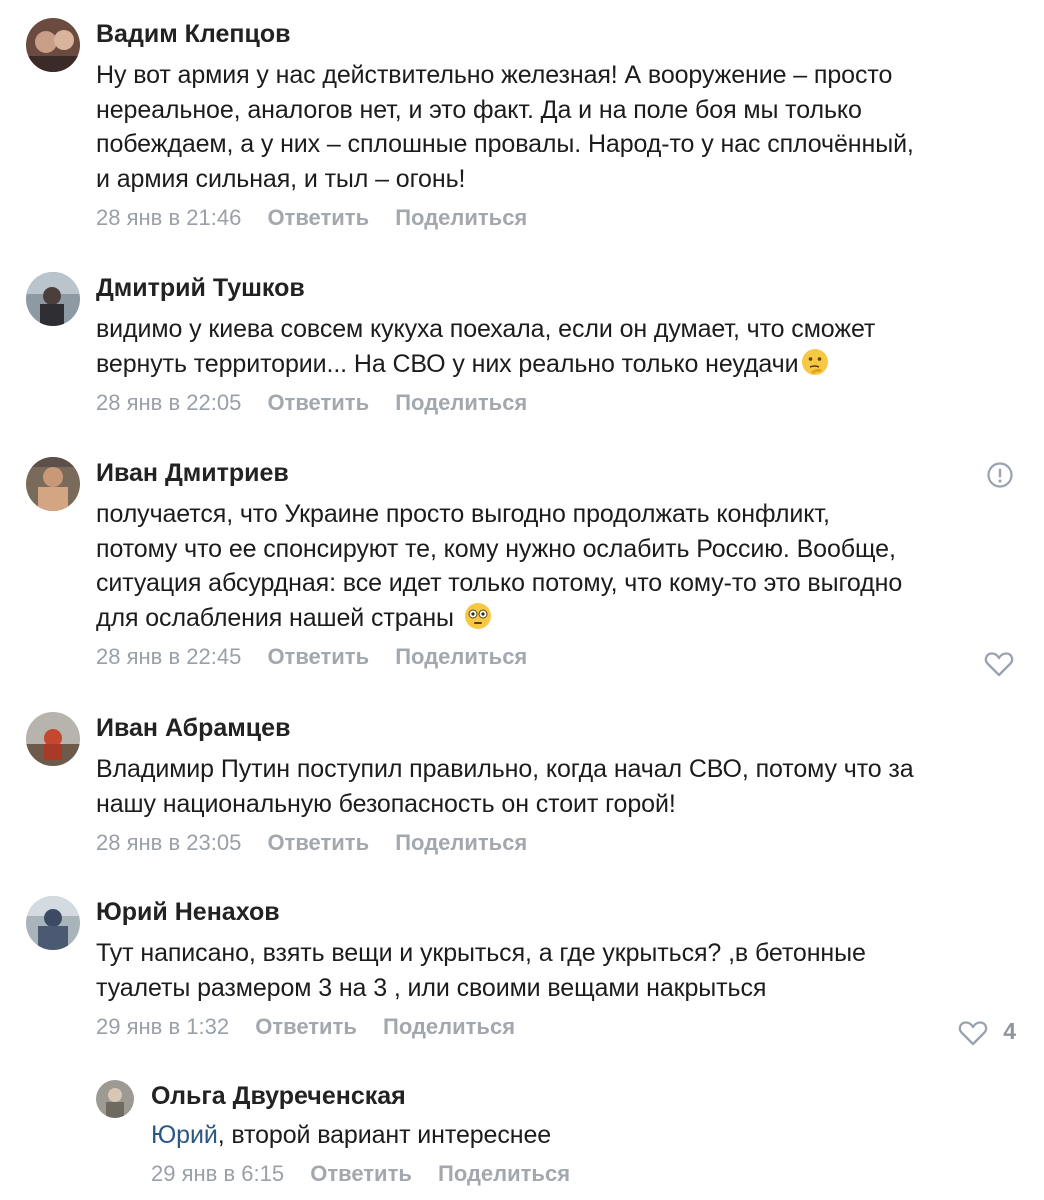 This screenshot has height=1200, width=1044. What do you see at coordinates (556, 473) in the screenshot?
I see `comment-author: Иван Дмитриев` at bounding box center [556, 473].